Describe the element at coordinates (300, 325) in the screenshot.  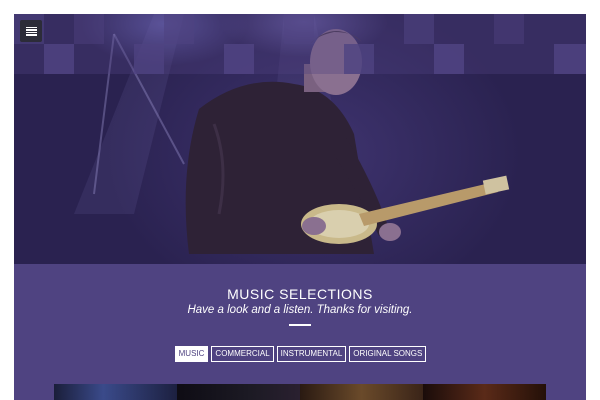
I see `title-divider` at that location.